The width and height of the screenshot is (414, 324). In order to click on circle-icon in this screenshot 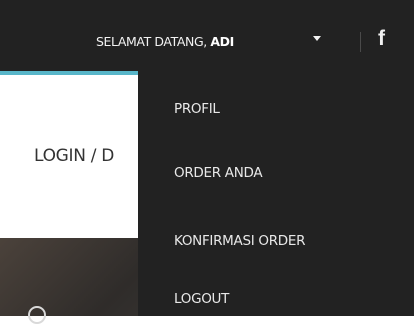, I will do `click(37, 315)`.